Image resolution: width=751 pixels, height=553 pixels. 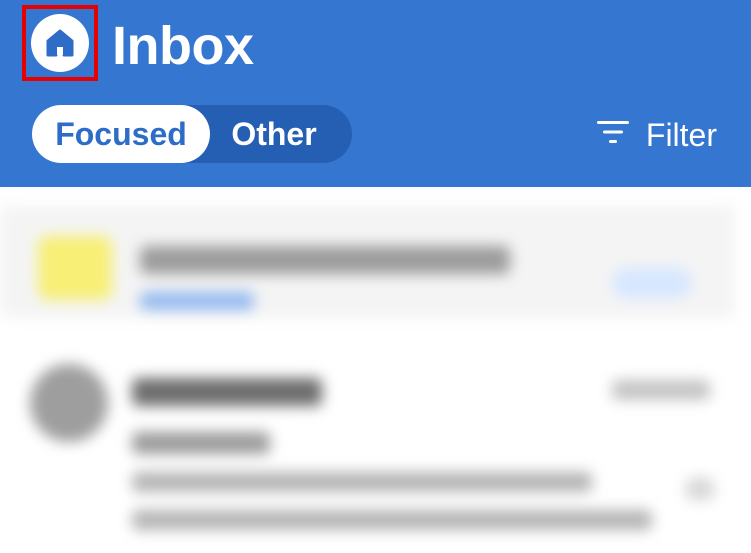 What do you see at coordinates (681, 134) in the screenshot?
I see `filter-label: Filter` at bounding box center [681, 134].